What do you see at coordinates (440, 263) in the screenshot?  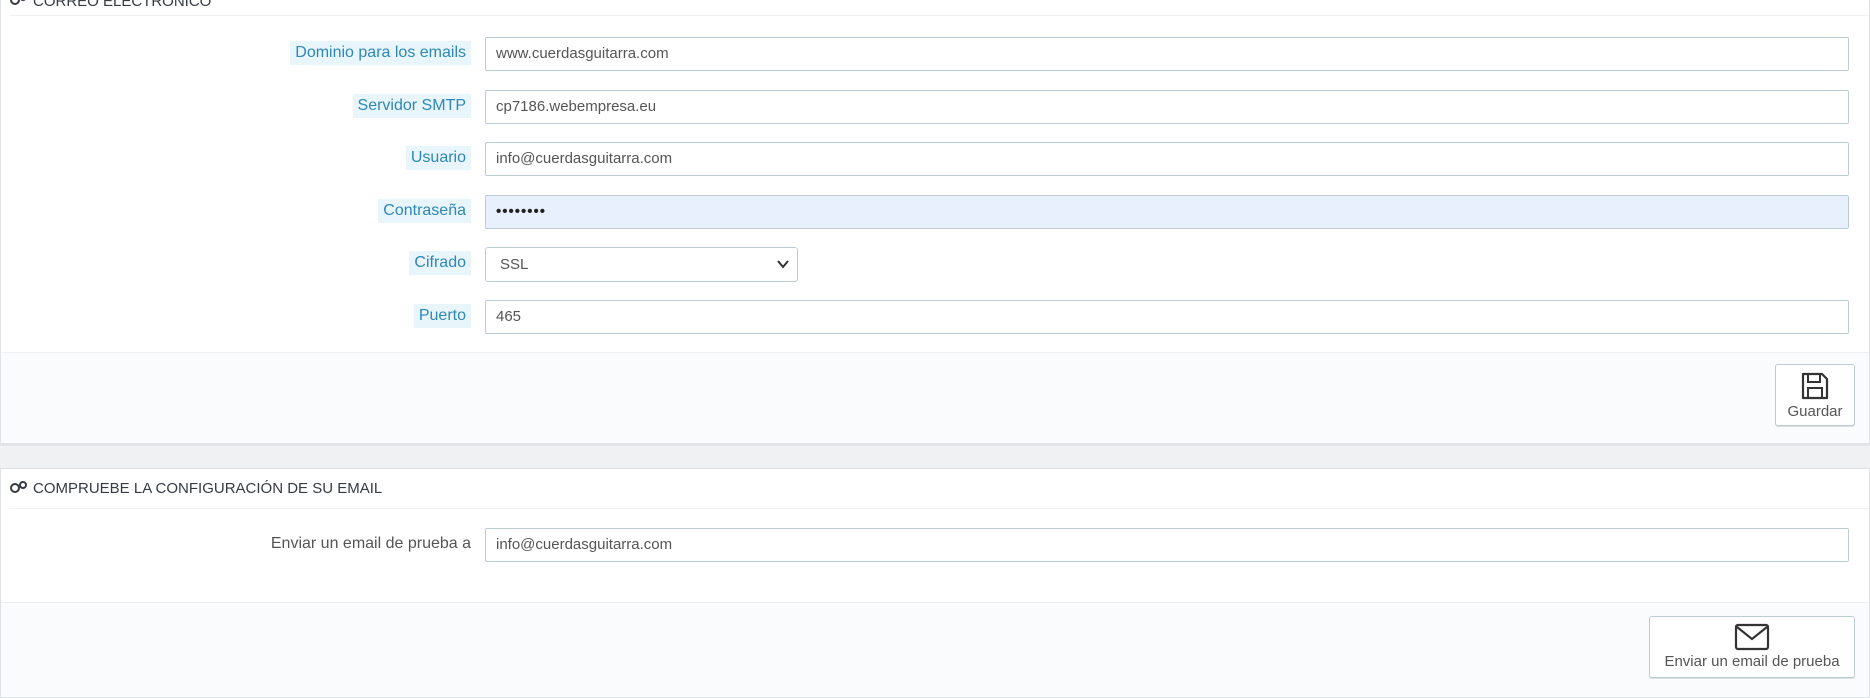 I see `encryption-label: Cifrado` at bounding box center [440, 263].